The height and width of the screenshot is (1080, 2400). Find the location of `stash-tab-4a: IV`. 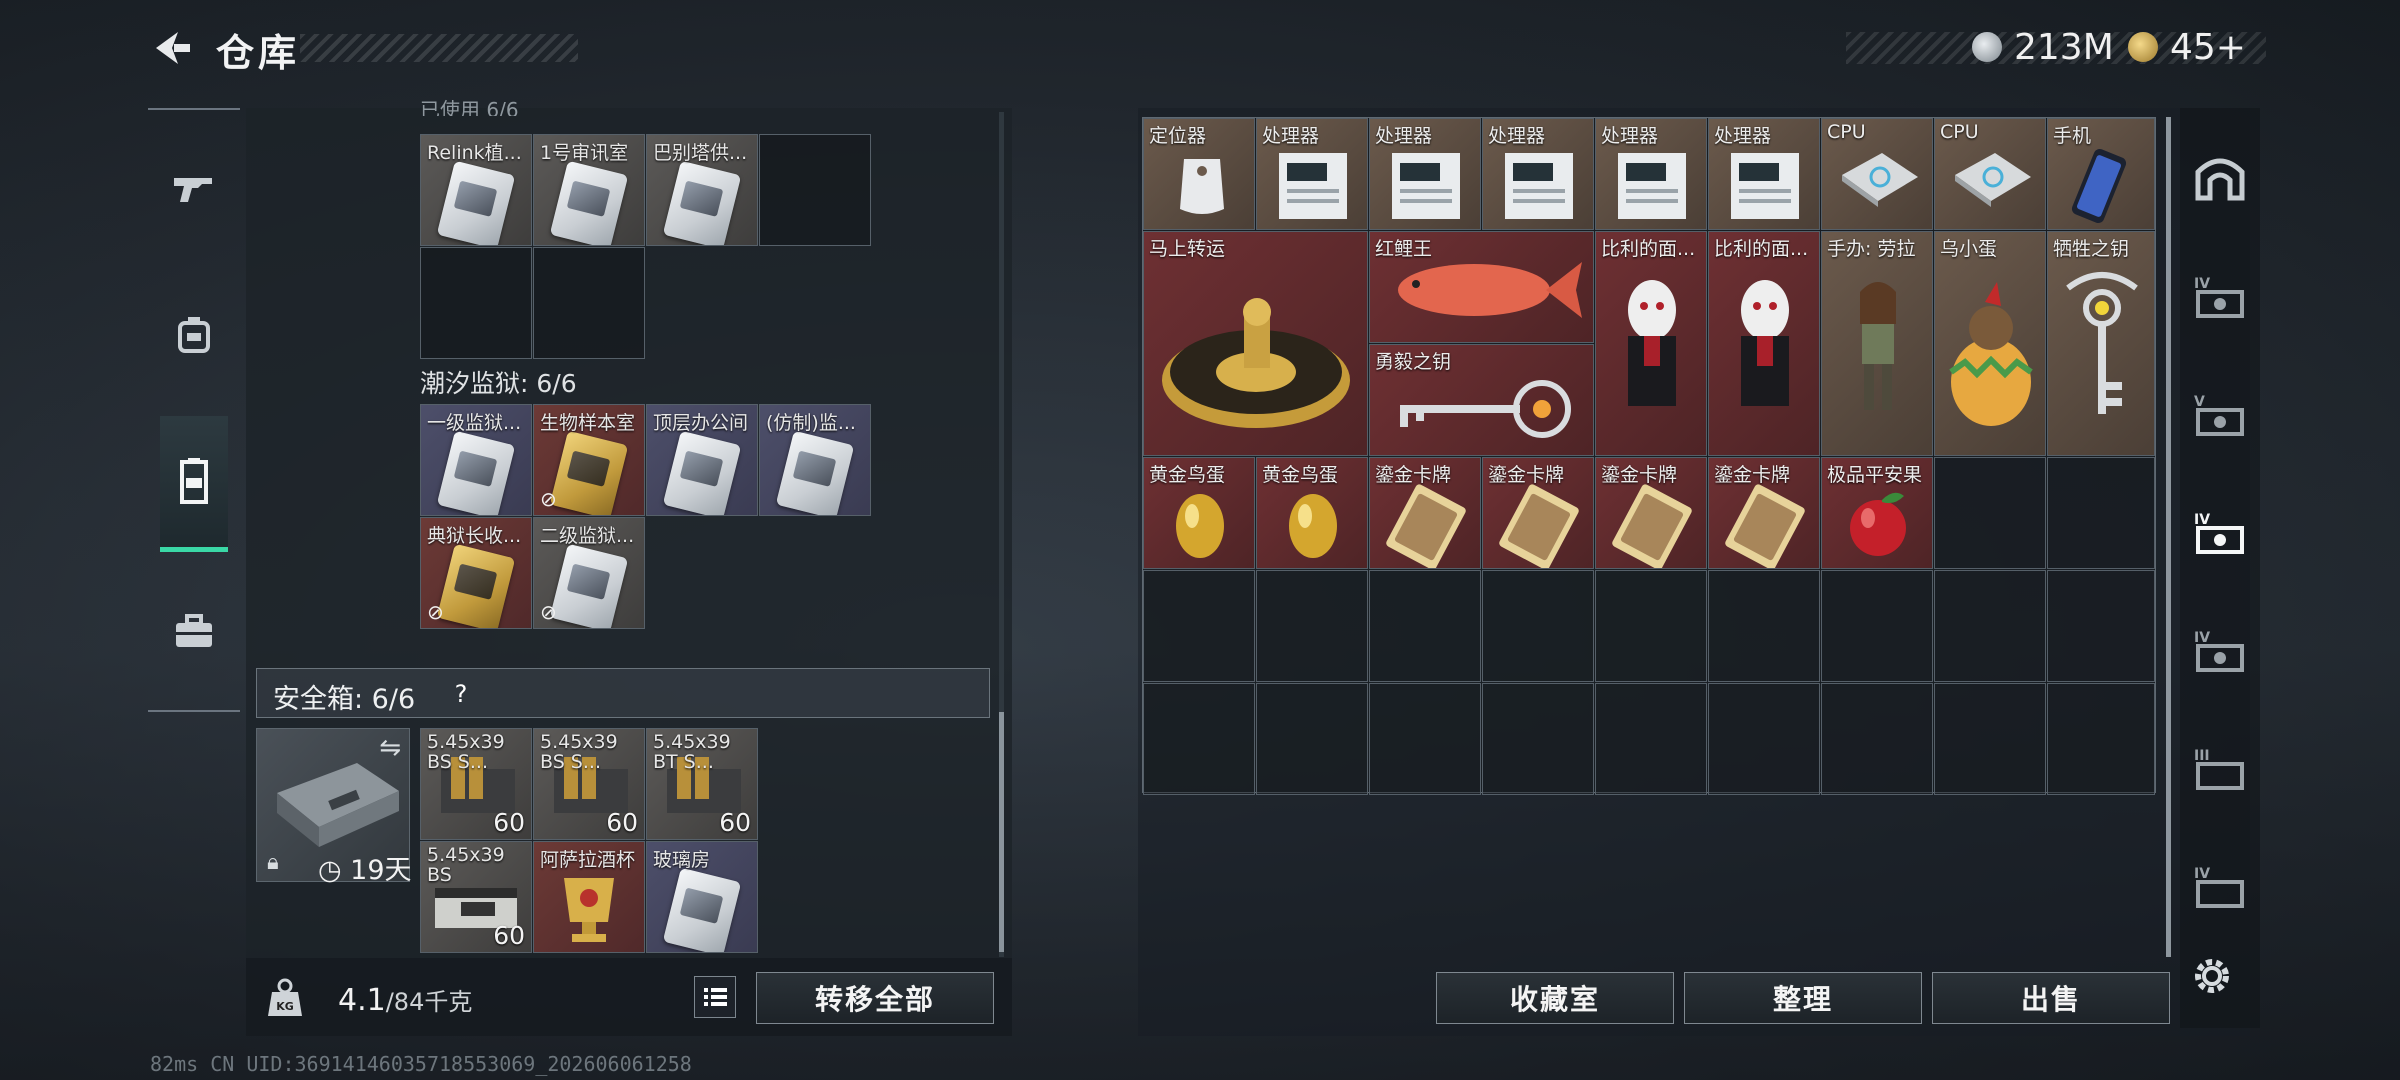

stash-tab-4a: IV is located at coordinates (2220, 296).